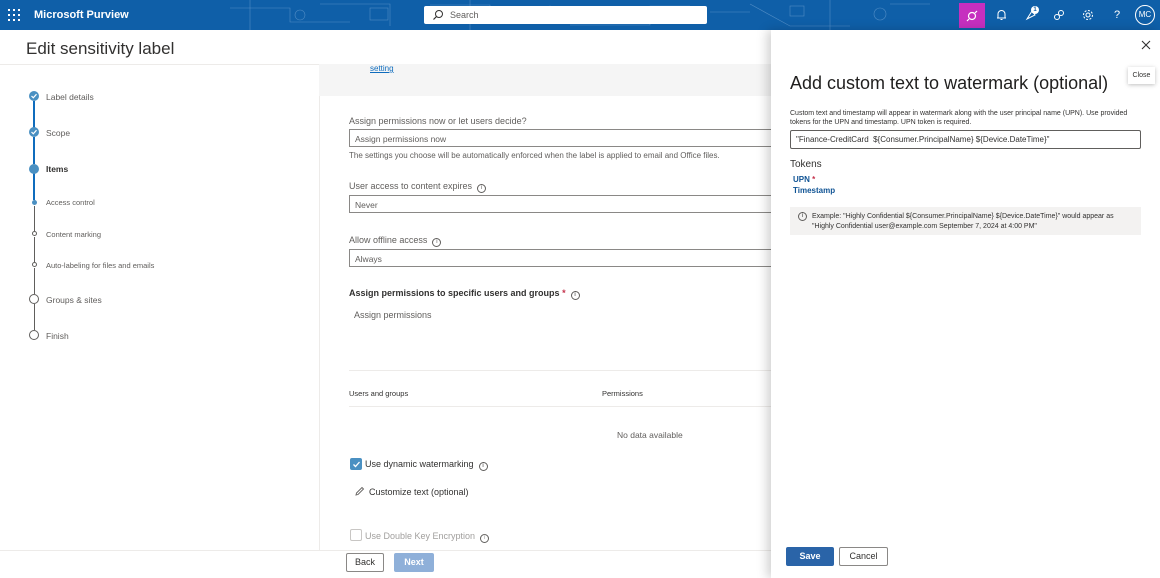 The height and width of the screenshot is (578, 1160). What do you see at coordinates (1117, 15) in the screenshot?
I see `help-icon: ?` at bounding box center [1117, 15].